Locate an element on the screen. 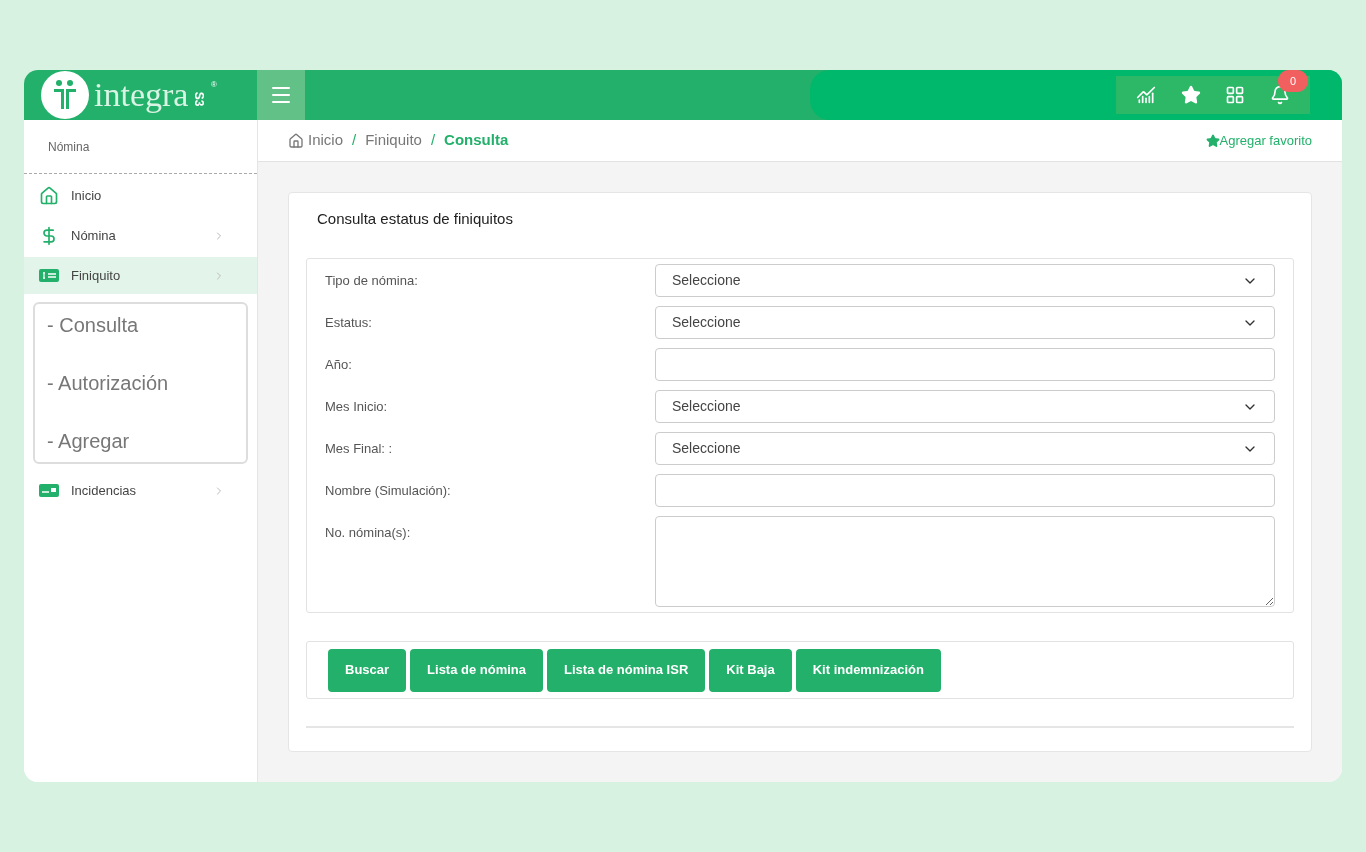  field-label: Año: is located at coordinates (339, 365).